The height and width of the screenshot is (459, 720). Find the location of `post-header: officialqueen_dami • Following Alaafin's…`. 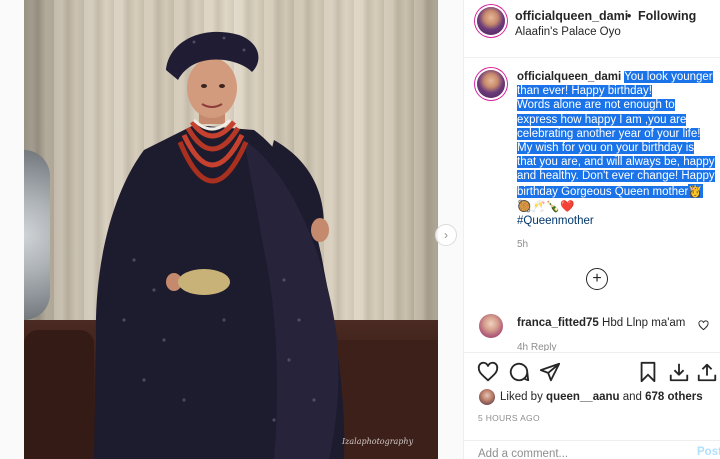

post-header: officialqueen_dami • Following Alaafin's… is located at coordinates (592, 29).